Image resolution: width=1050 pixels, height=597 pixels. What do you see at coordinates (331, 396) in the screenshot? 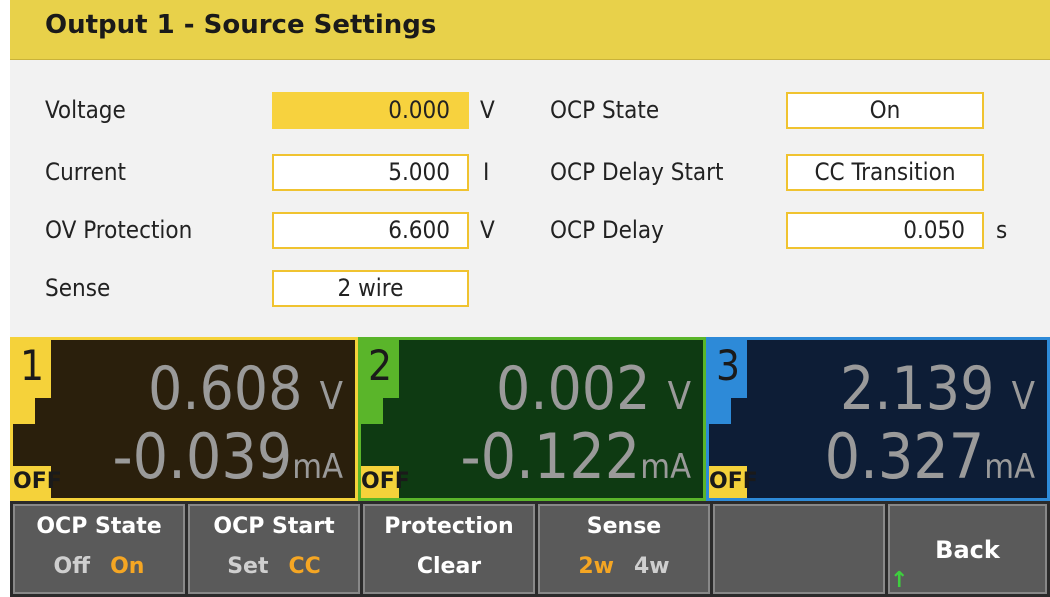
I see `channel-1-voltage-unit: V` at bounding box center [331, 396].